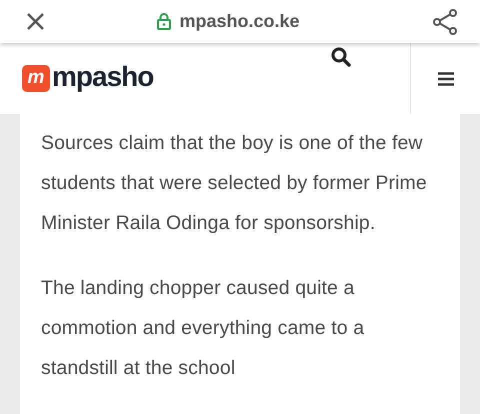 This screenshot has height=414, width=480. I want to click on menu-icon, so click(446, 79).